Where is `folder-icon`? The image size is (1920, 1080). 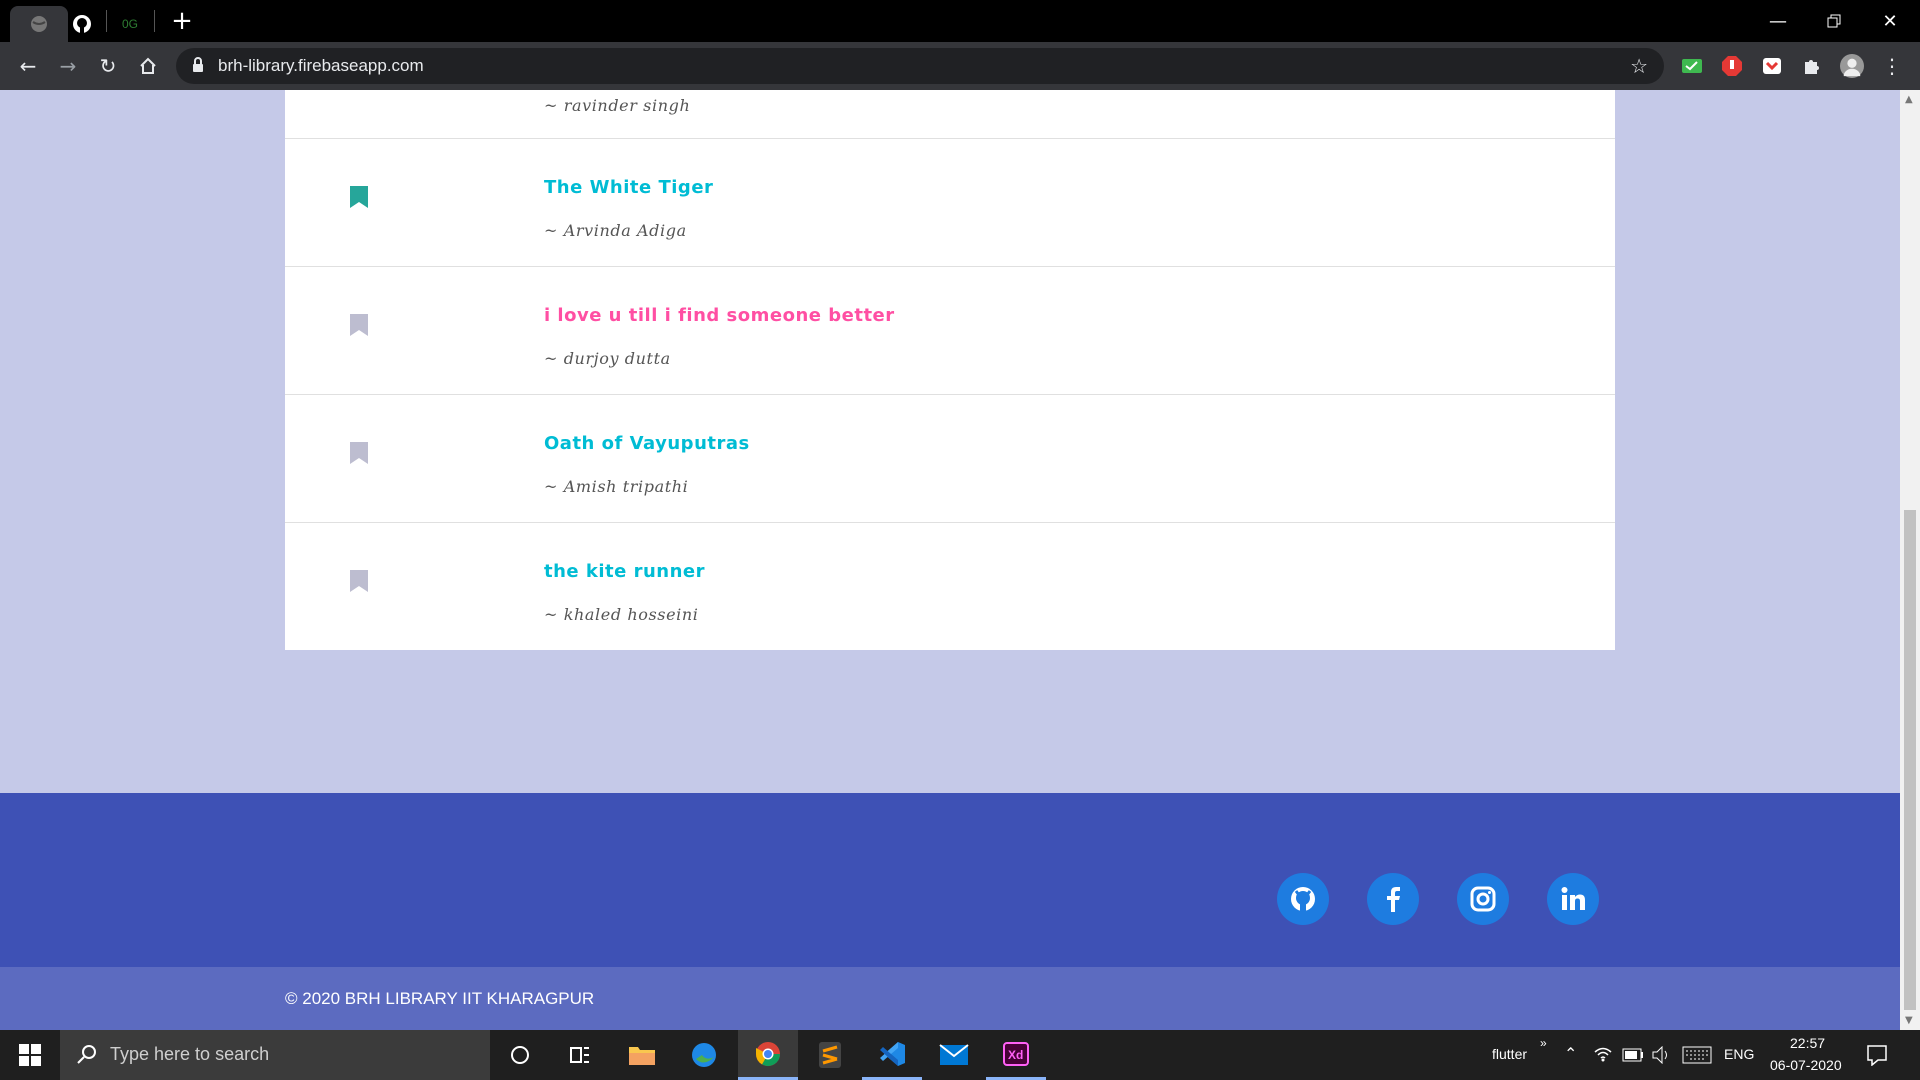 folder-icon is located at coordinates (642, 1056).